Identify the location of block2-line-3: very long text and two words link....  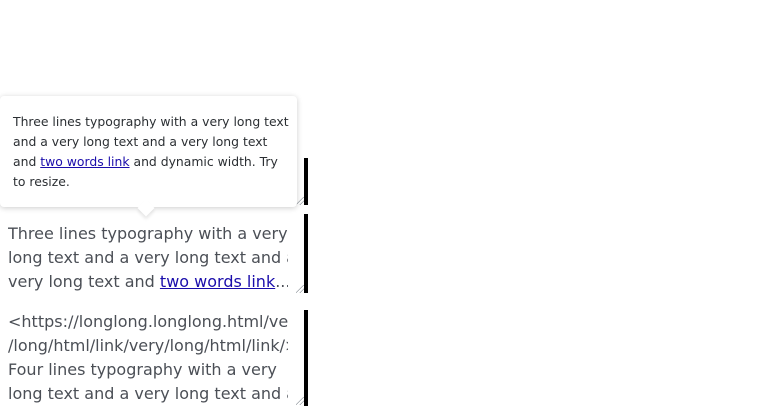
(148, 282).